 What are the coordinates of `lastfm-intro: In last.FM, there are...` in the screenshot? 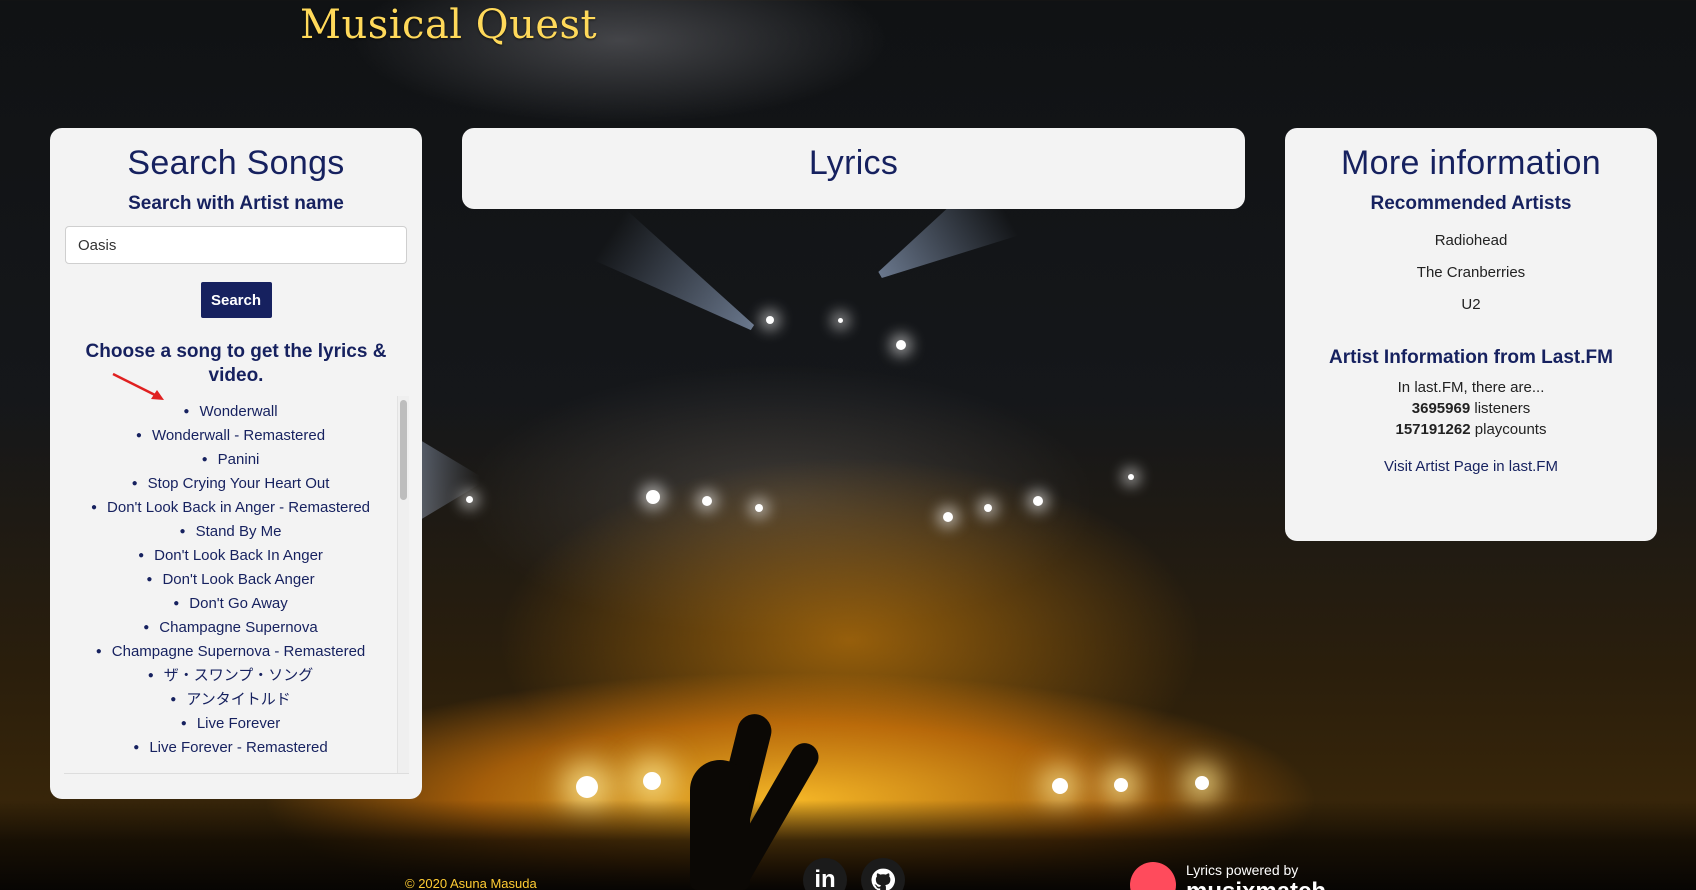 It's located at (1471, 387).